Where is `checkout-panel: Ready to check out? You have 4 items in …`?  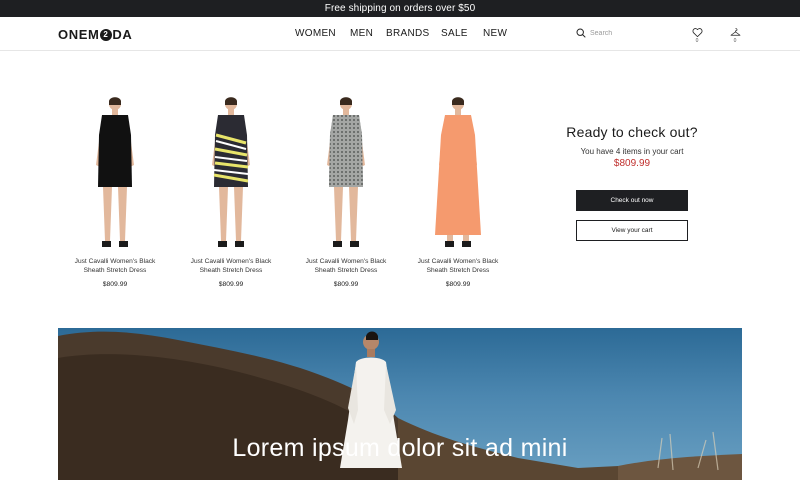
checkout-panel: Ready to check out? You have 4 items in … is located at coordinates (632, 182).